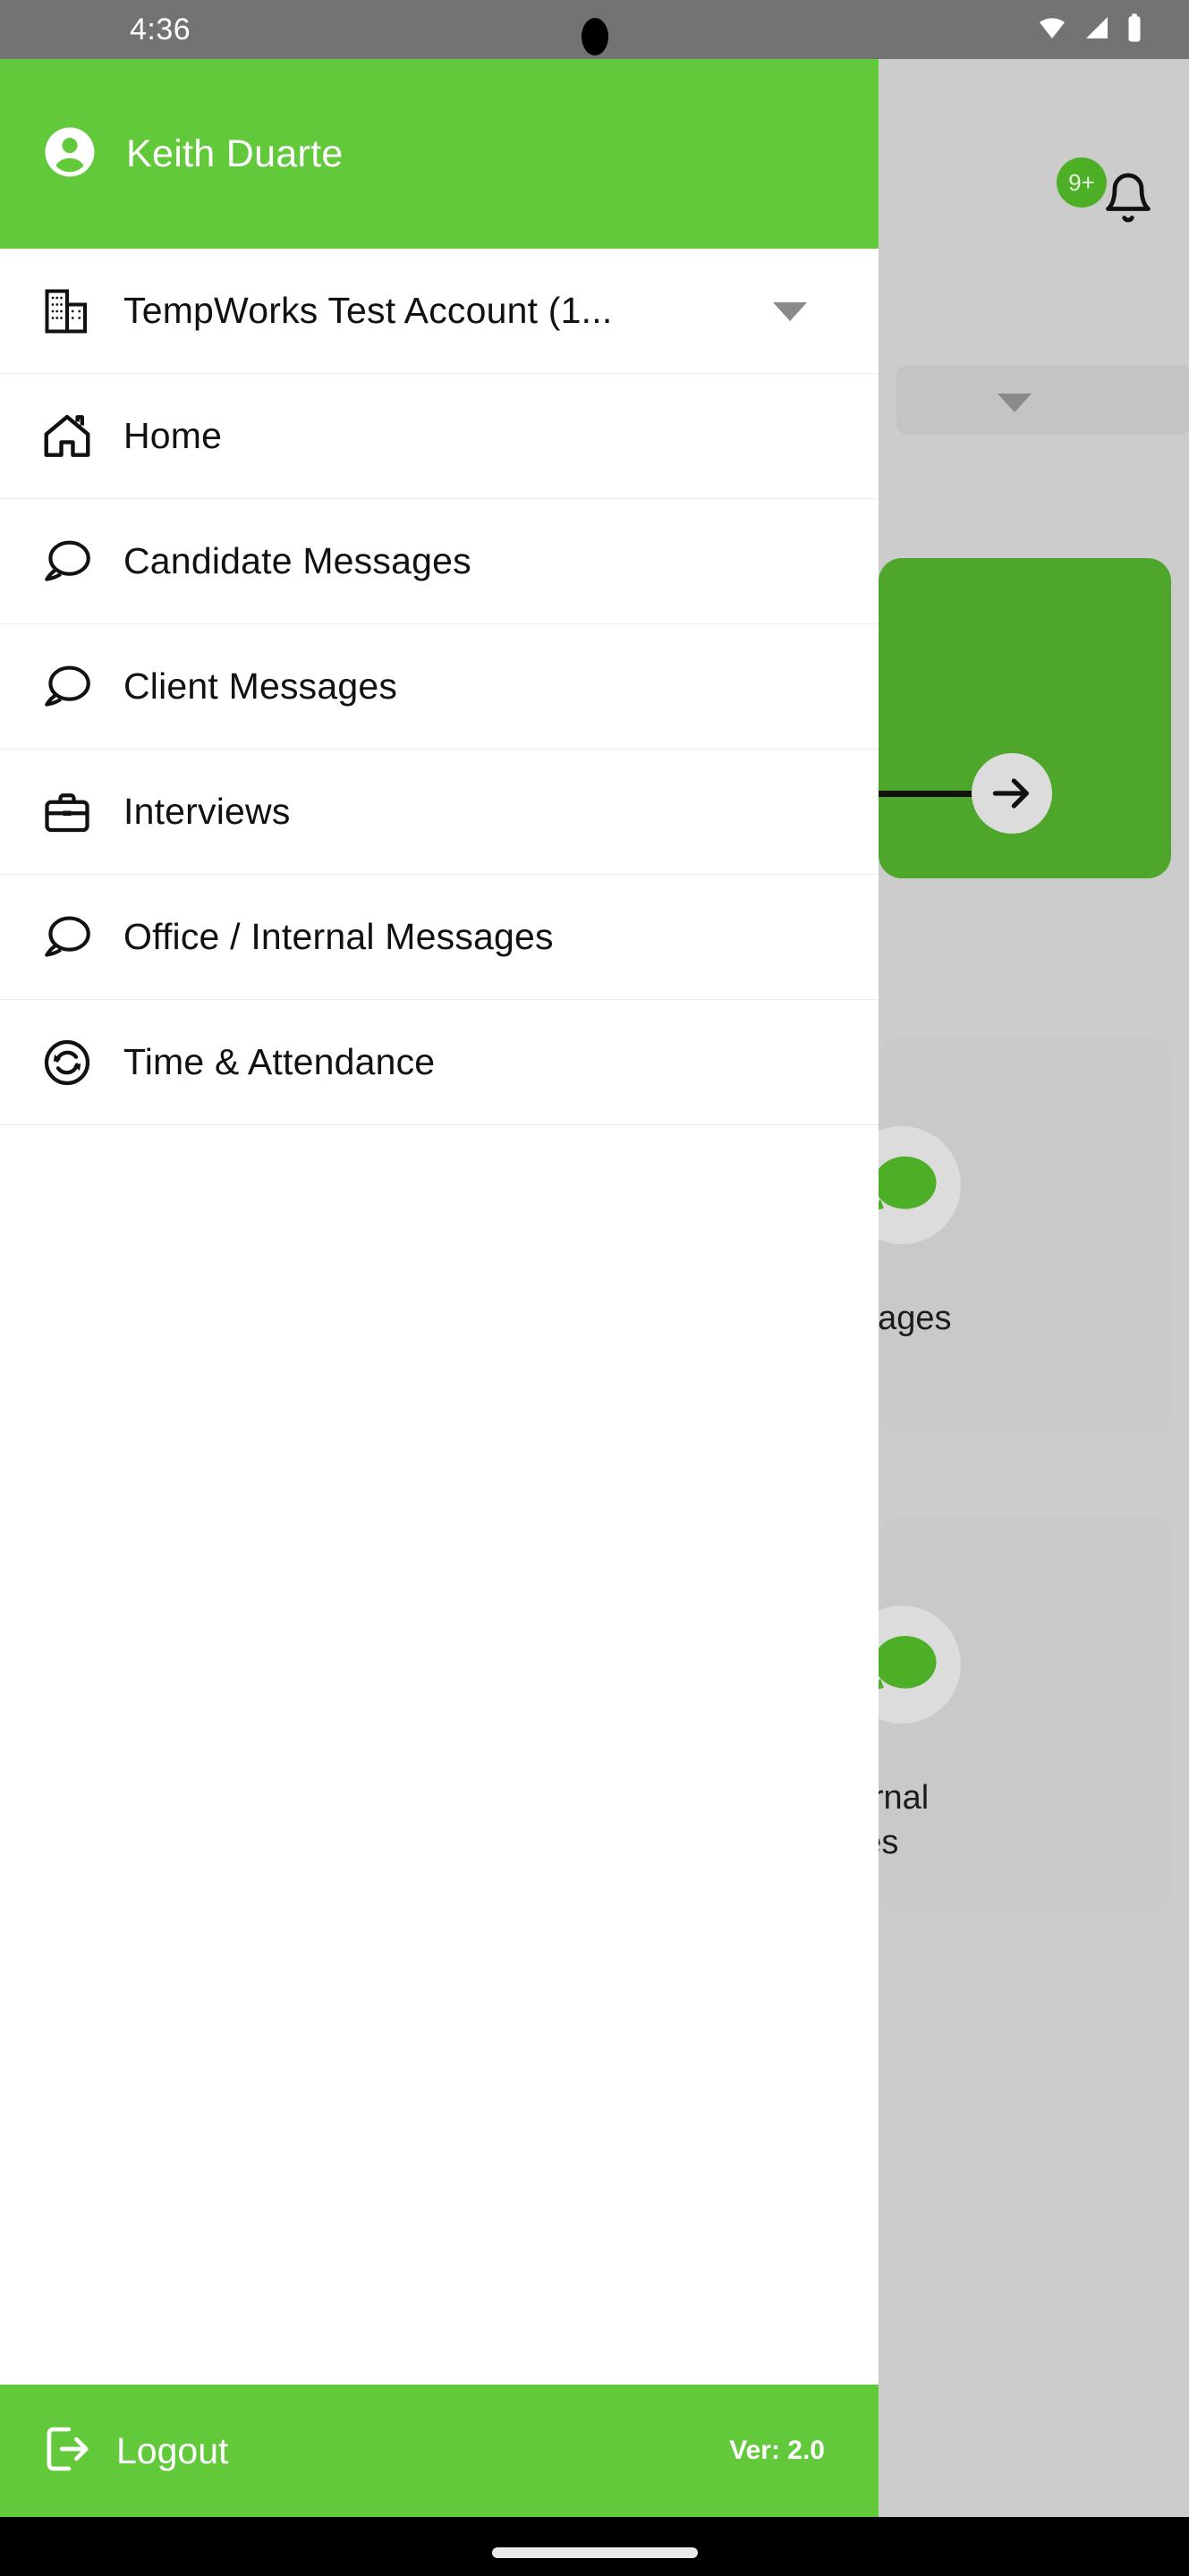 The height and width of the screenshot is (2576, 1189). Describe the element at coordinates (173, 435) in the screenshot. I see `sidebar-item-label: Home` at that location.